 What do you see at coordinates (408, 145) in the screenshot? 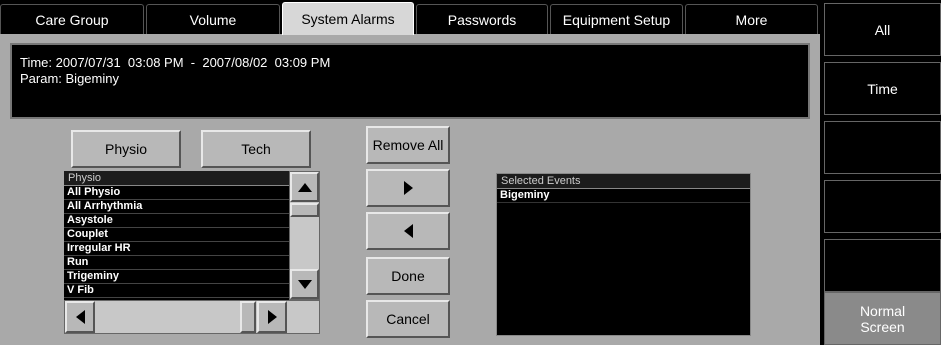
I see `remove-all-button: Remove All` at bounding box center [408, 145].